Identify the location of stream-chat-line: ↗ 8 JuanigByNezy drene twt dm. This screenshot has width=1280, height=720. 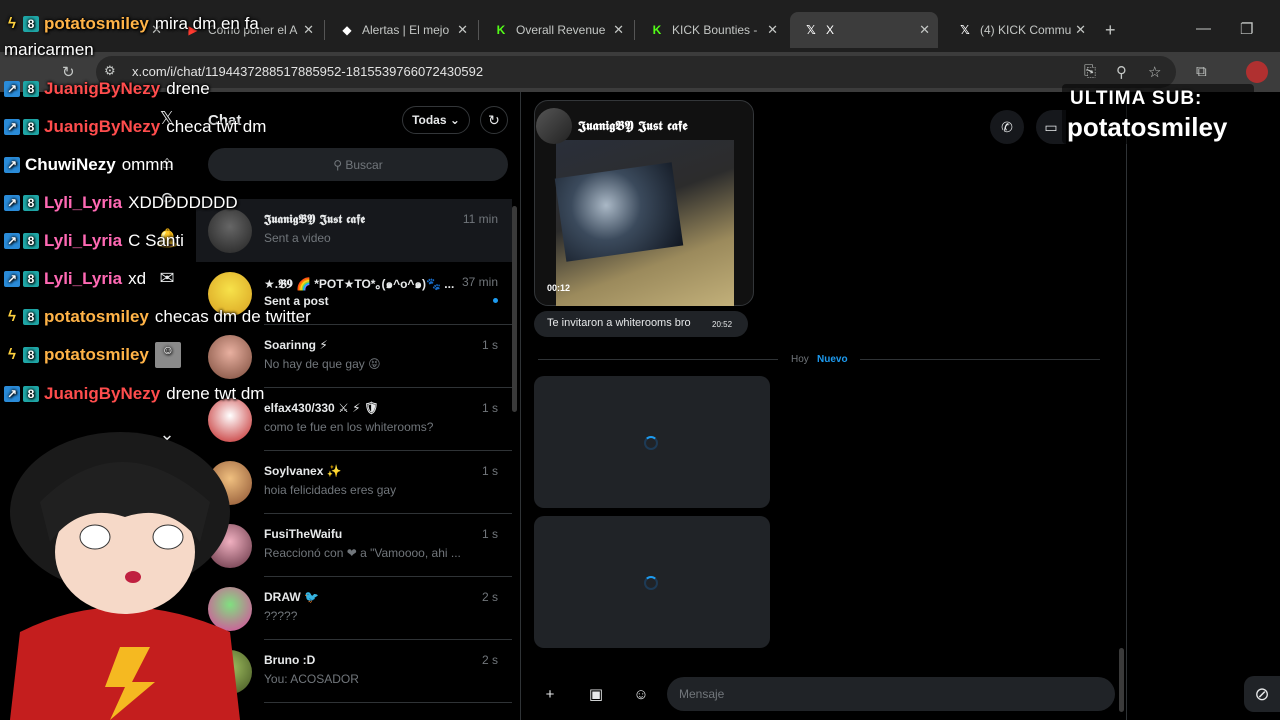
(134, 394).